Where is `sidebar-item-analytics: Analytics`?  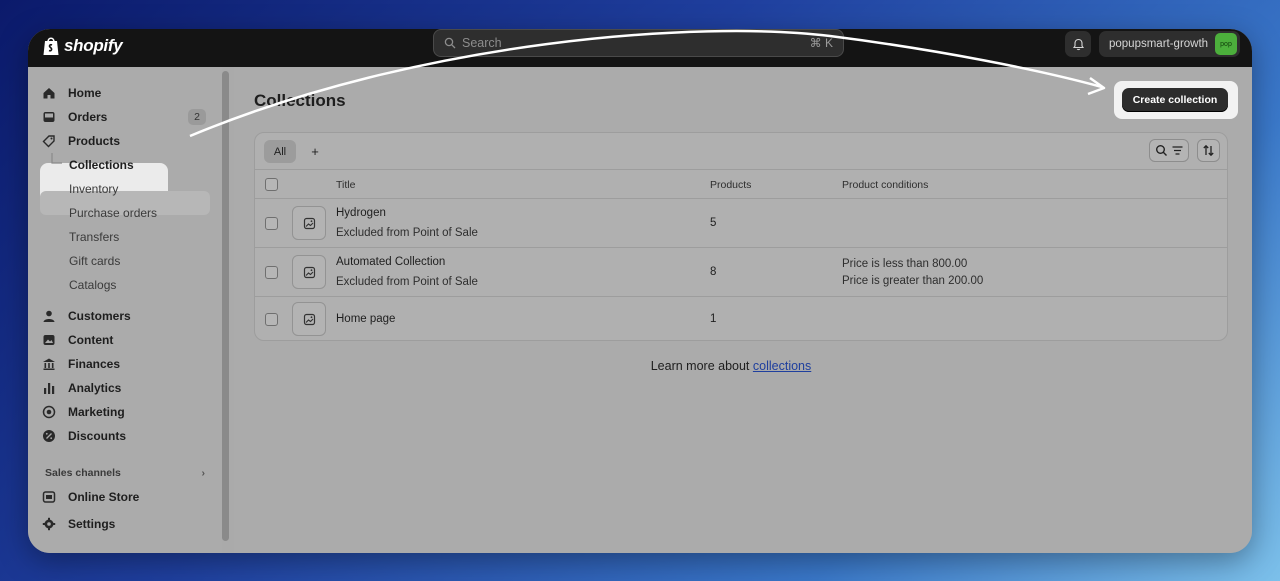
sidebar-item-analytics: Analytics is located at coordinates (126, 388).